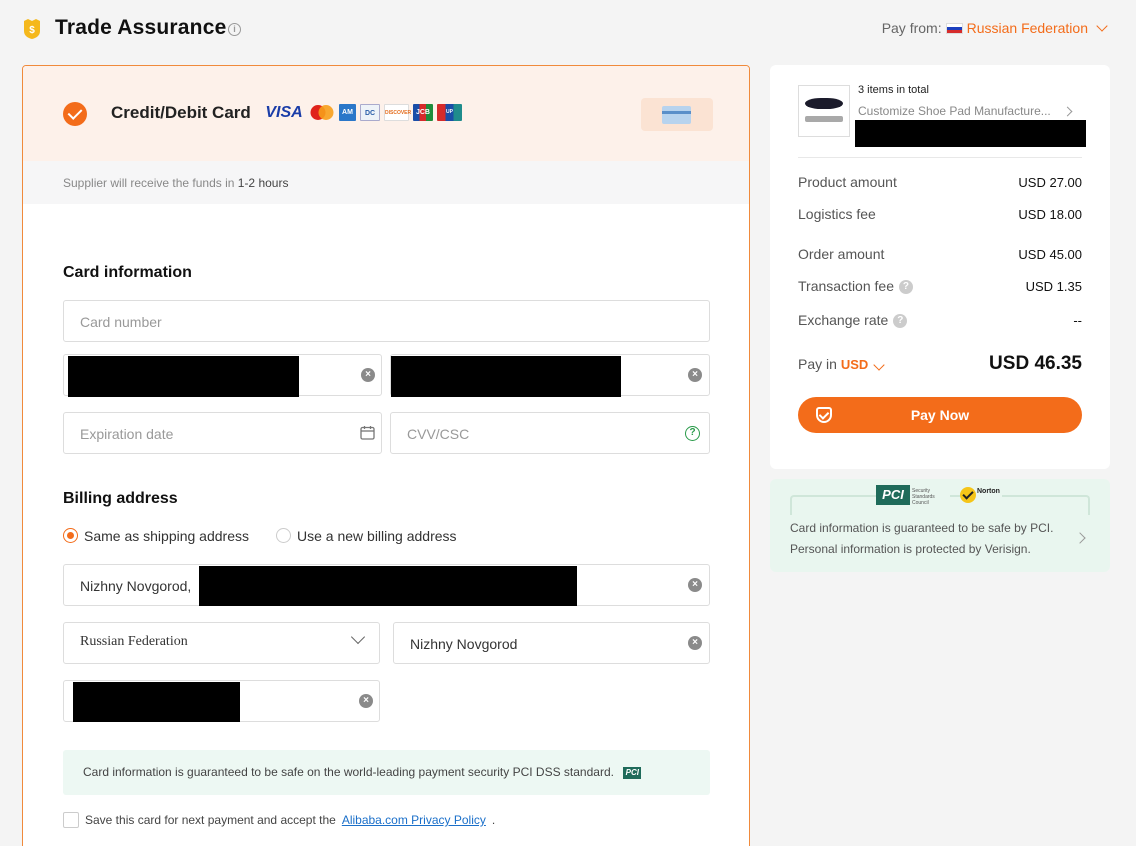 The width and height of the screenshot is (1136, 846). What do you see at coordinates (817, 364) in the screenshot?
I see `pay-in-label: Pay in` at bounding box center [817, 364].